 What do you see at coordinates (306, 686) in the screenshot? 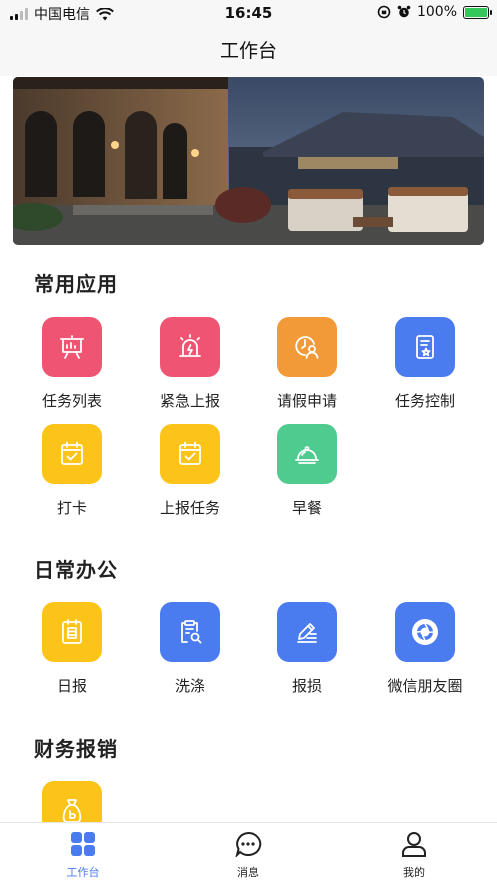
I see `app-label: 报损` at bounding box center [306, 686].